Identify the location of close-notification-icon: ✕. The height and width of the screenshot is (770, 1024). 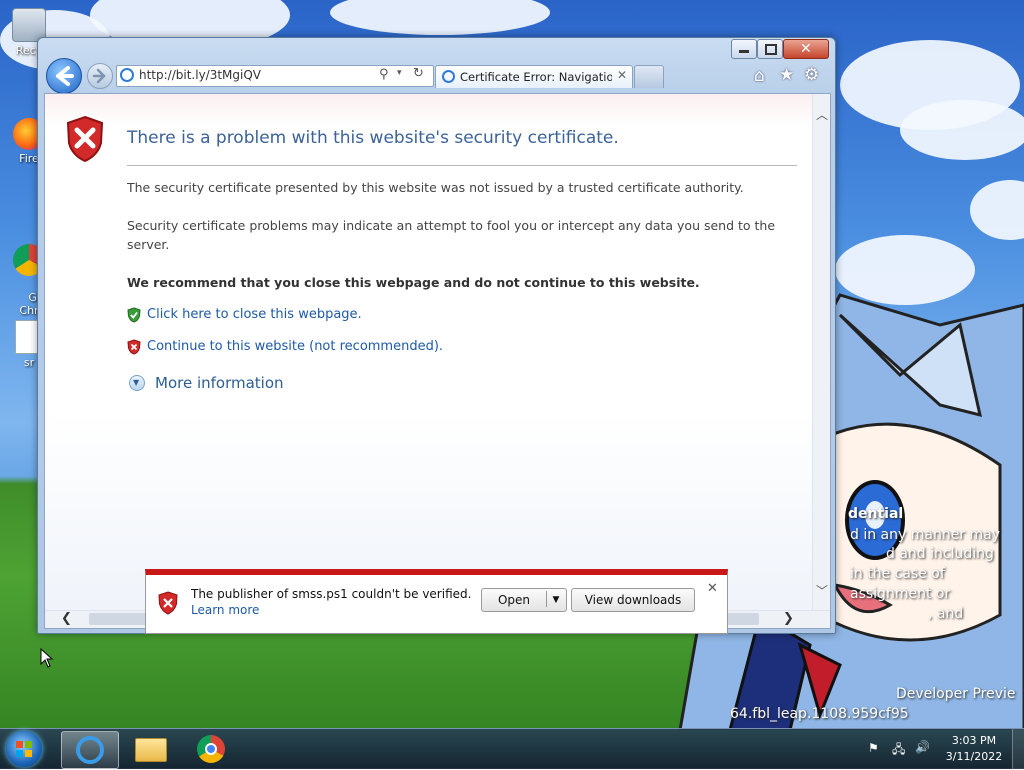
(712, 588).